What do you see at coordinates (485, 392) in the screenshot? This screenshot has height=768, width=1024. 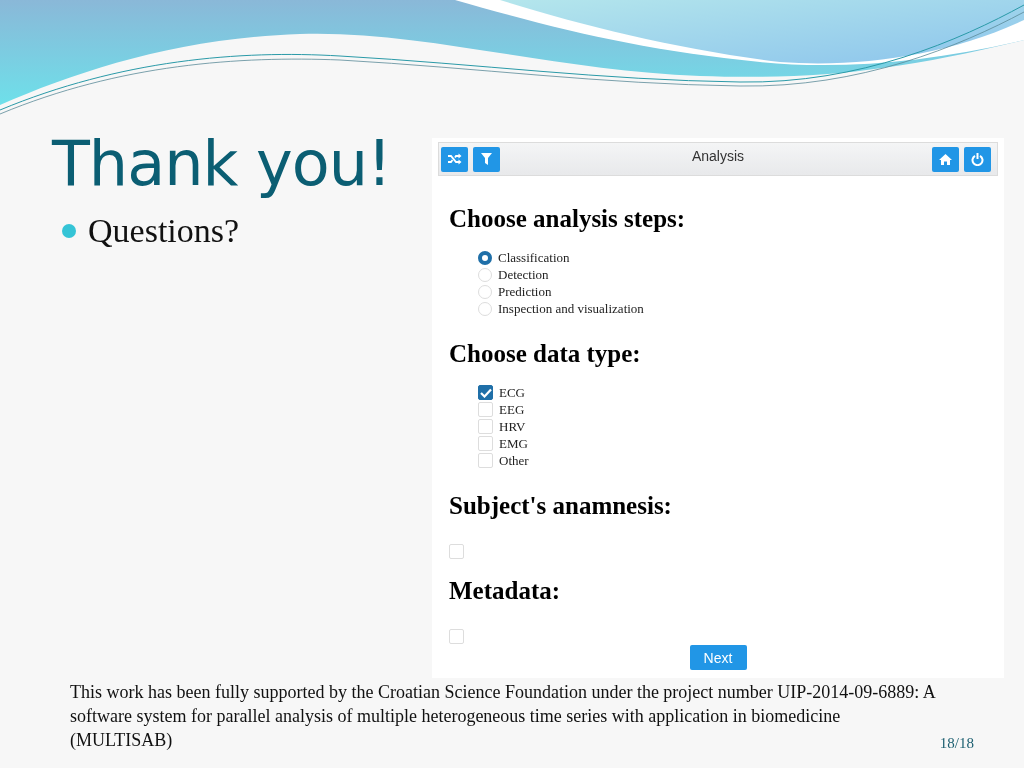 I see `checkbox` at bounding box center [485, 392].